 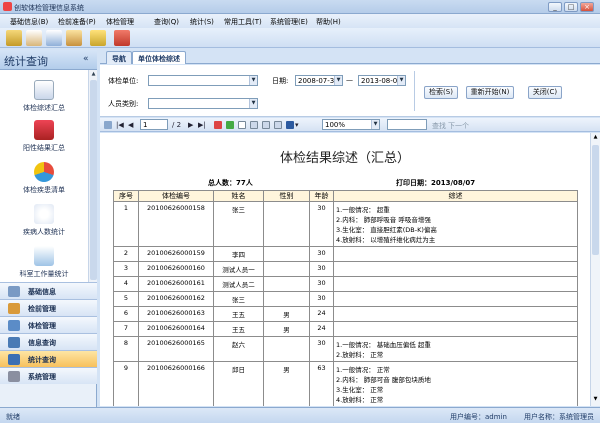 I want to click on page-setup-icon, so click(x=266, y=125).